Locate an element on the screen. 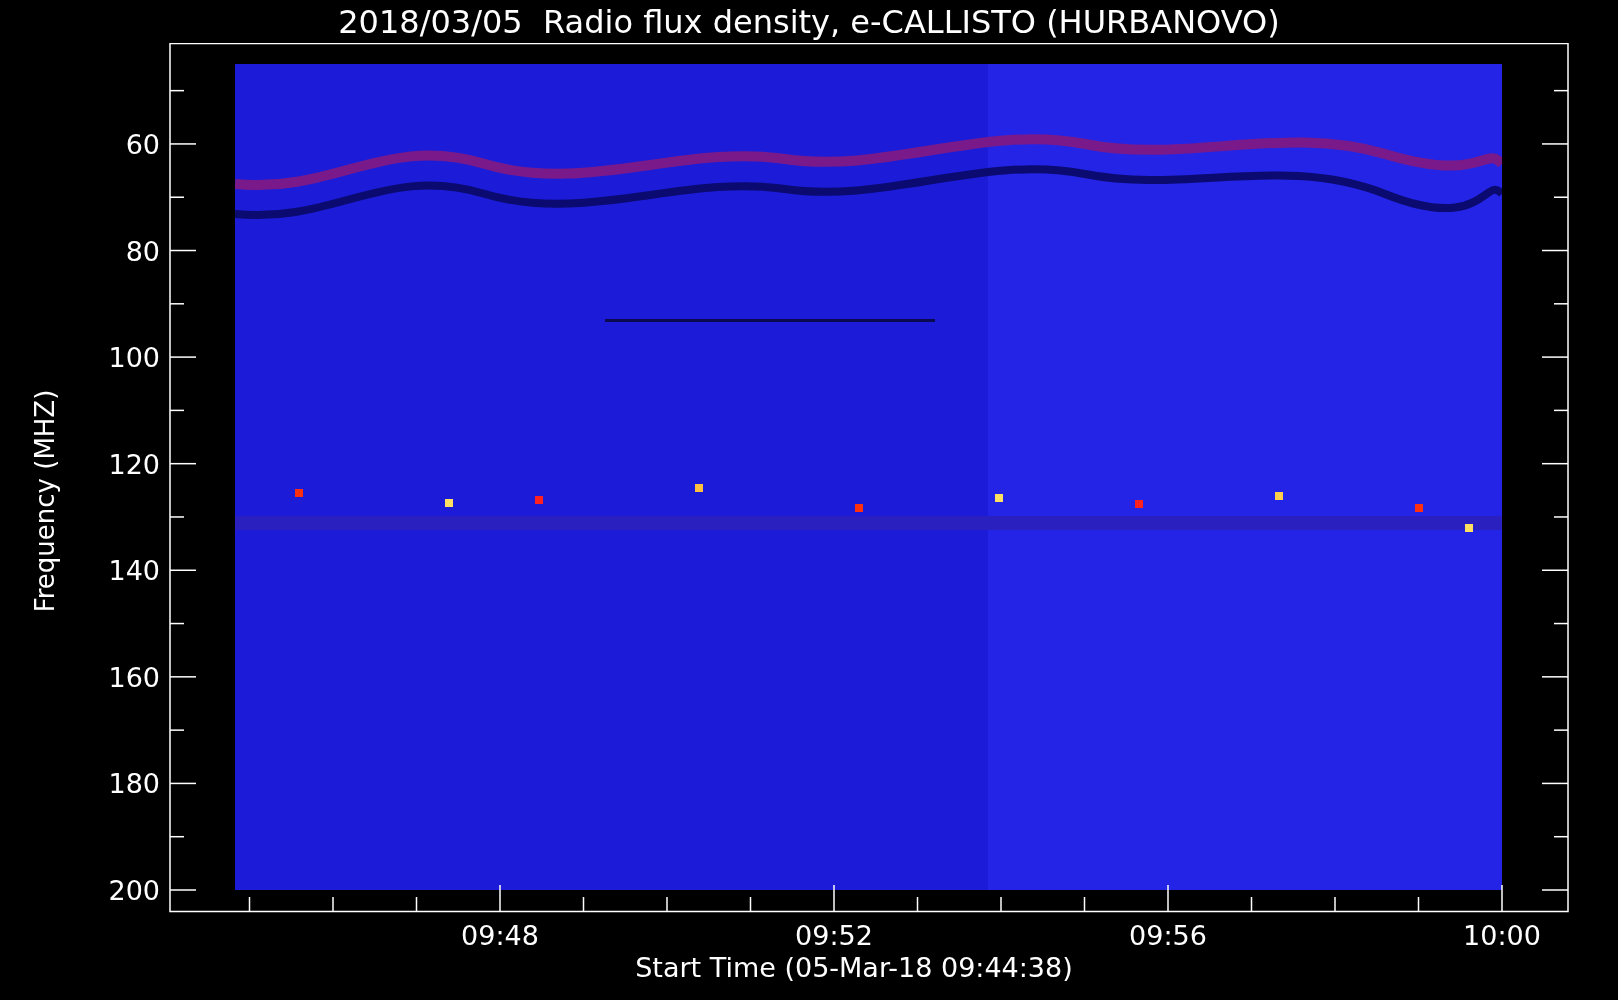 This screenshot has width=1618, height=1000. y-tick-label: 100 is located at coordinates (134, 358).